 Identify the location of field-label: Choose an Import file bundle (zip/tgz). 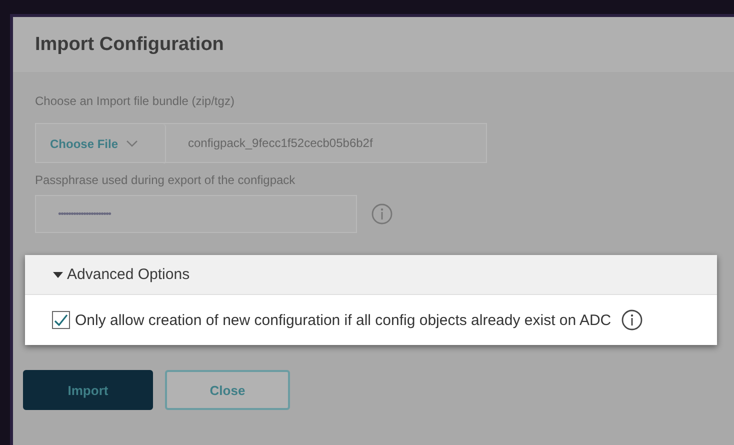
(135, 101).